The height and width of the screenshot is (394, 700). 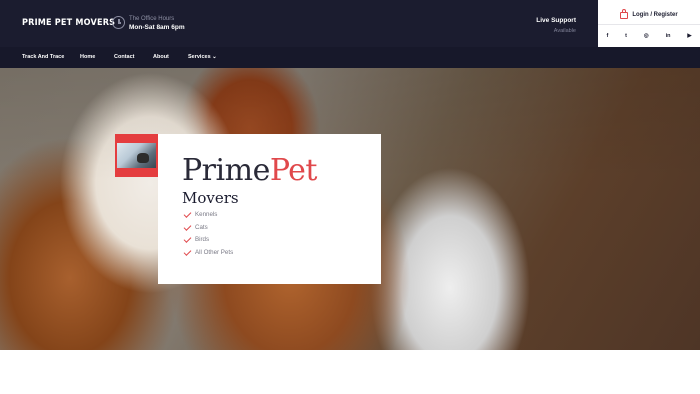 What do you see at coordinates (214, 252) in the screenshot?
I see `feature-label: All Other Pets` at bounding box center [214, 252].